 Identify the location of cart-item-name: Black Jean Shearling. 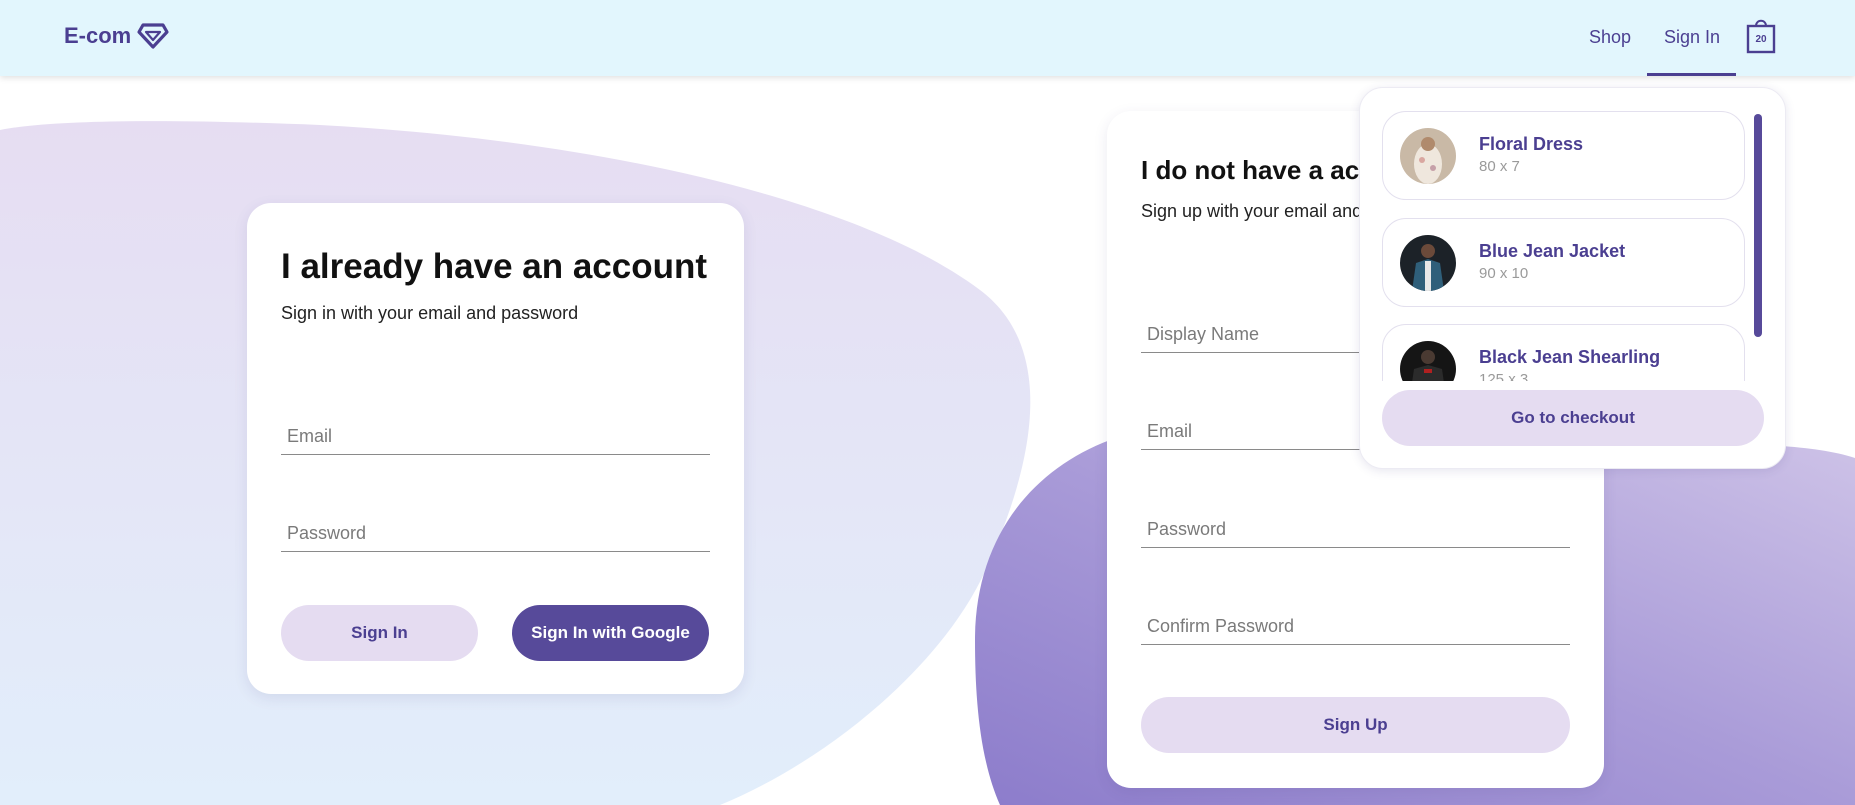
(1570, 357).